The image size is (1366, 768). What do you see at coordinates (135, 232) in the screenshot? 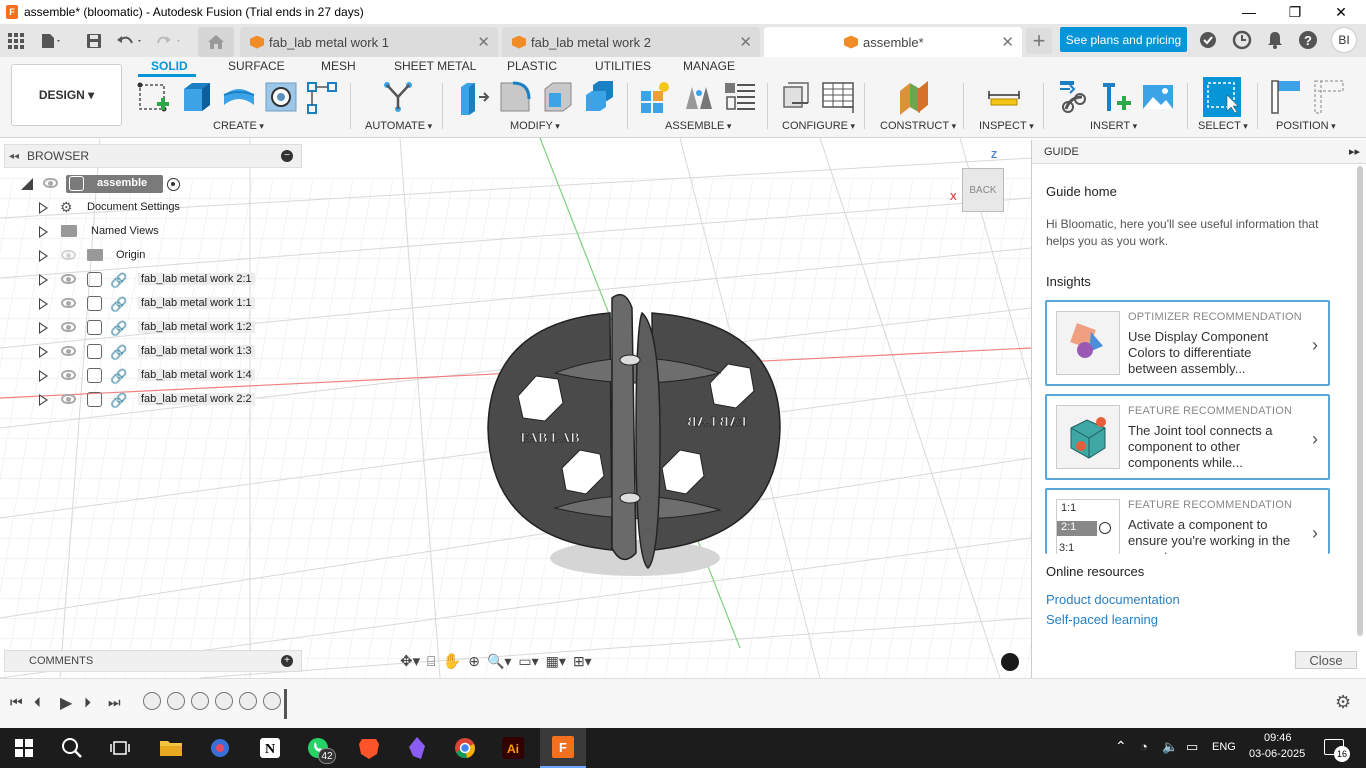
I see `tree-item-named-views: Named Views` at bounding box center [135, 232].